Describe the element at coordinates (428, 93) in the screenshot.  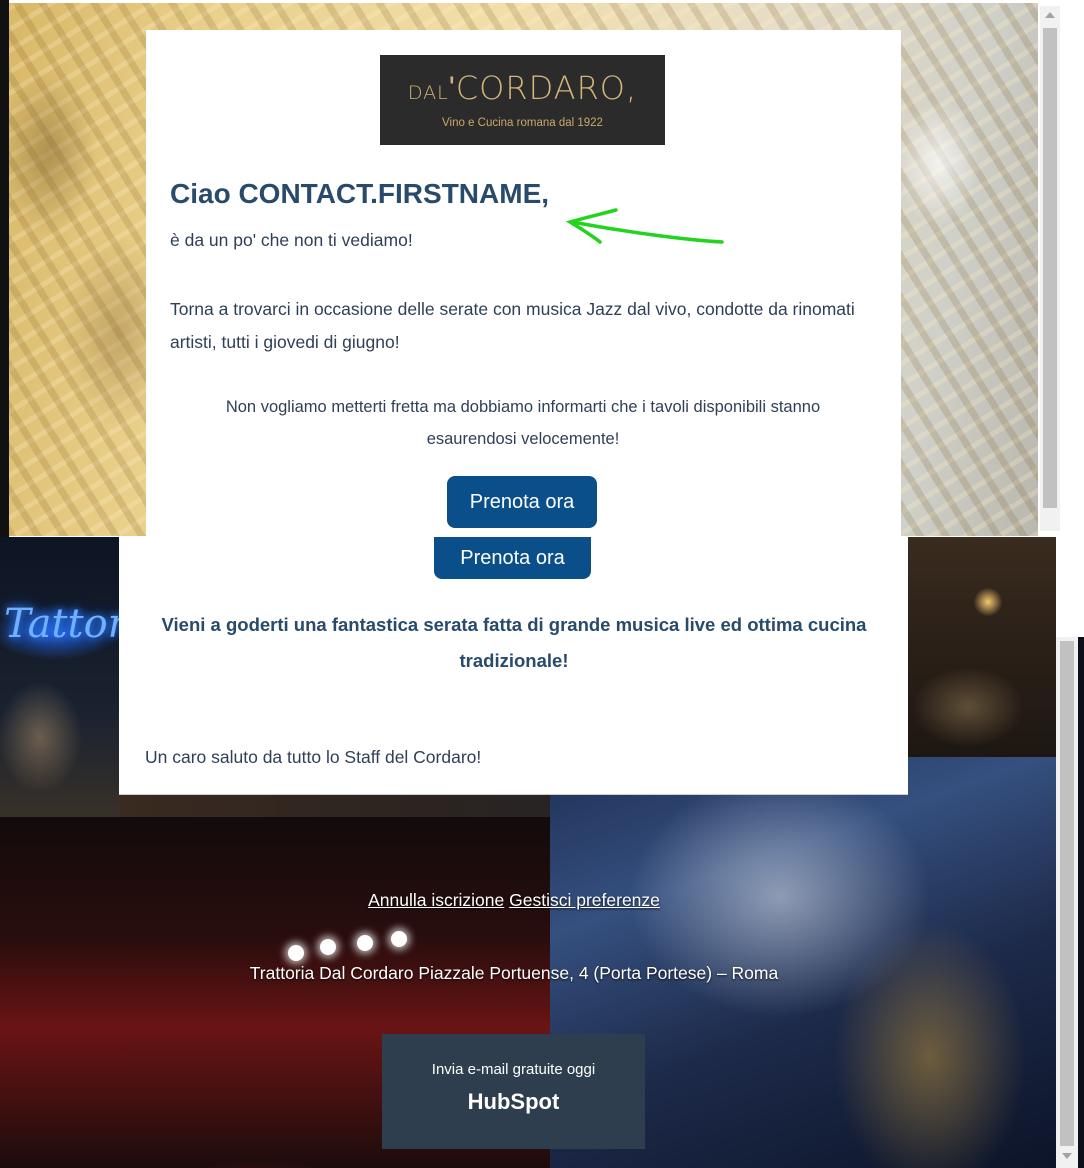
I see `logo-prefix: DAL` at that location.